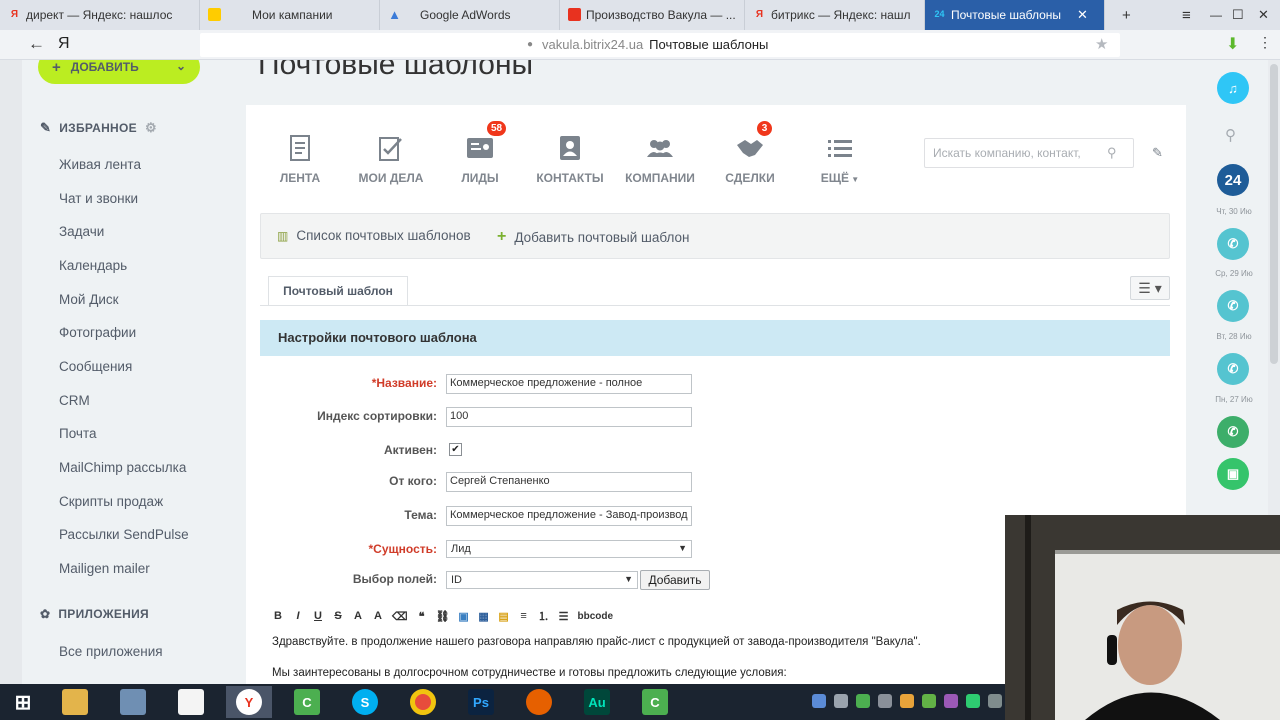 This screenshot has width=1280, height=720. I want to click on tab-email-template: Почтовый шаблон, so click(338, 291).